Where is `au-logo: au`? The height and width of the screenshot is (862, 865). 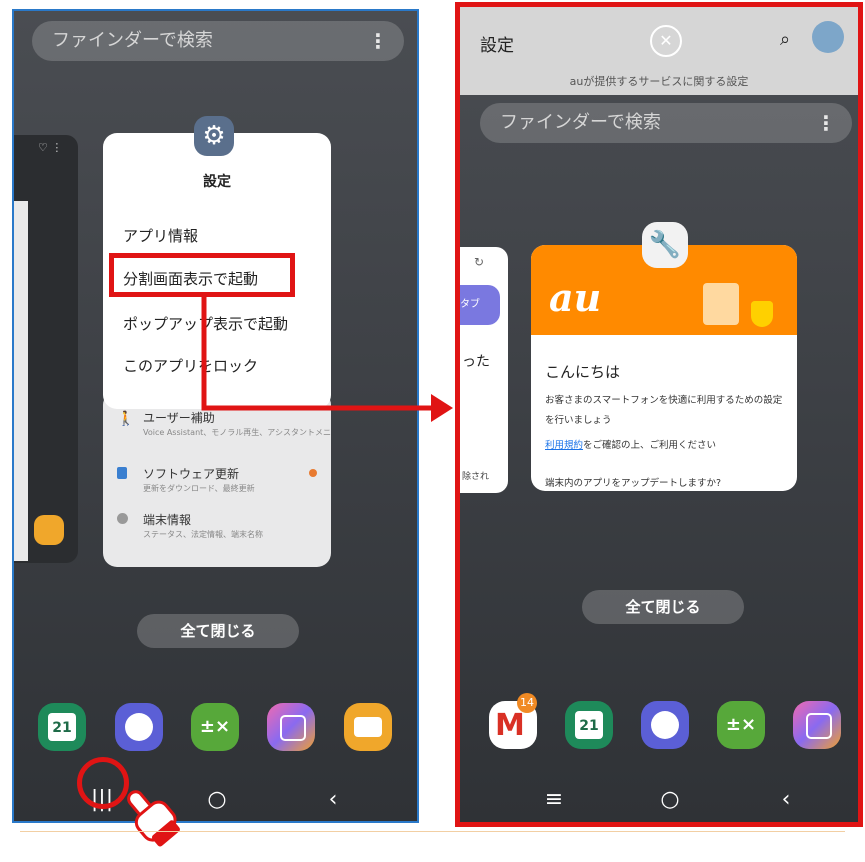
au-logo: au is located at coordinates (575, 297).